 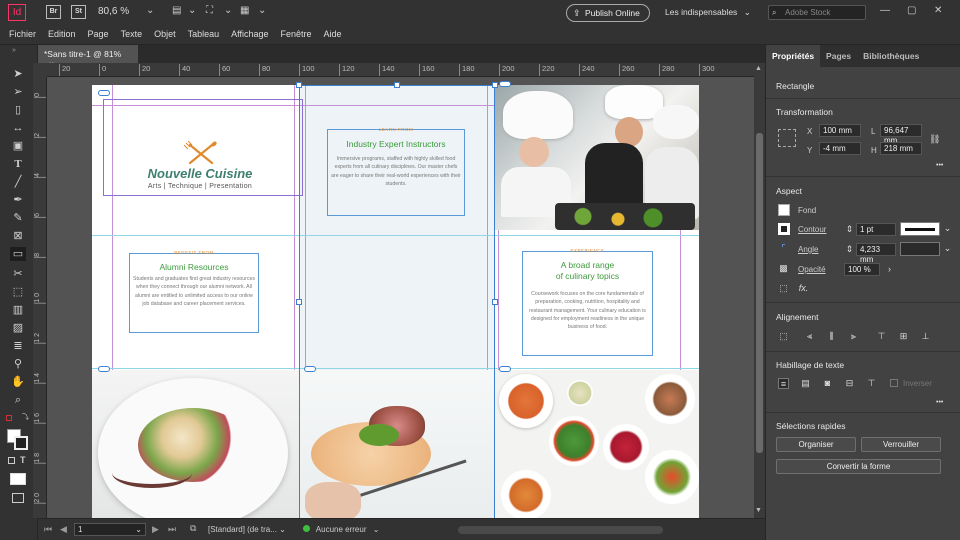 What do you see at coordinates (827, 383) in the screenshot?
I see `wrap-object-shape-icon: ◙` at bounding box center [827, 383].